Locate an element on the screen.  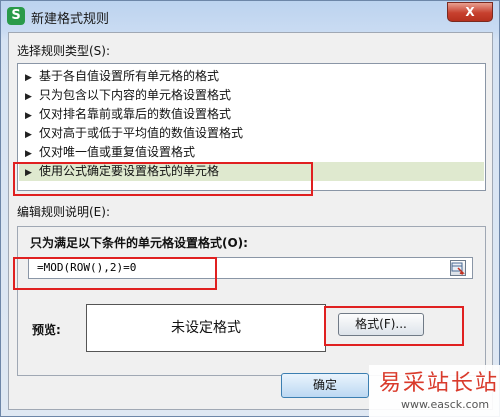
edit-desc-label: 编辑规则说明(E): is located at coordinates (63, 212).